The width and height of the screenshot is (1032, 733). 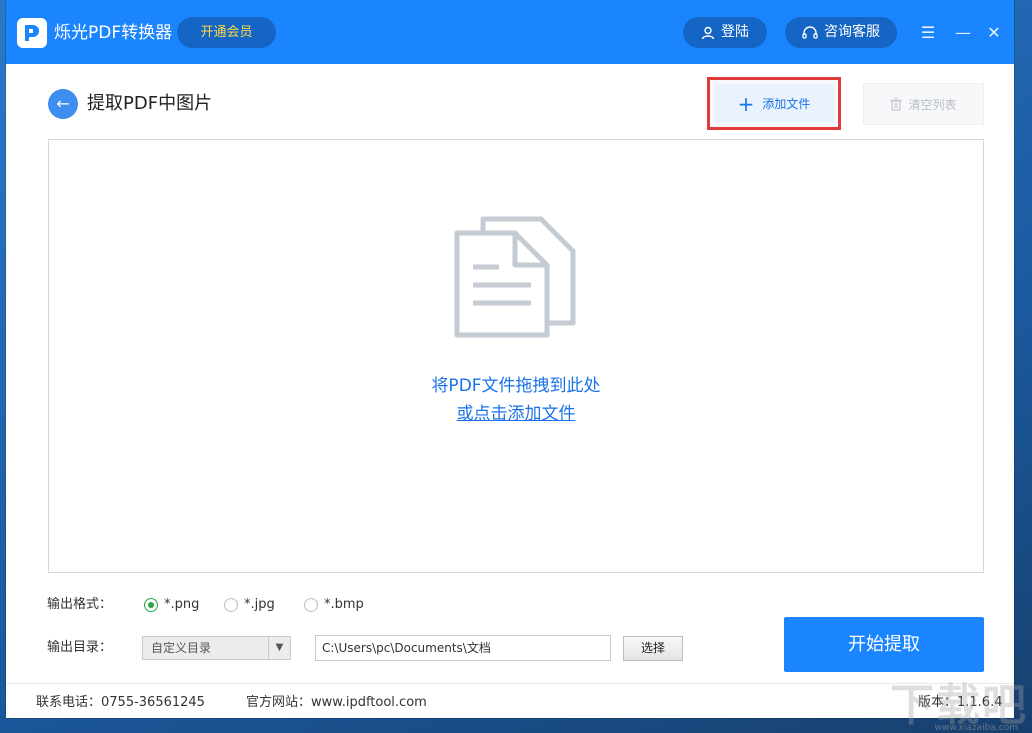 I want to click on dir-mode-value: 自定义目录, so click(x=181, y=648).